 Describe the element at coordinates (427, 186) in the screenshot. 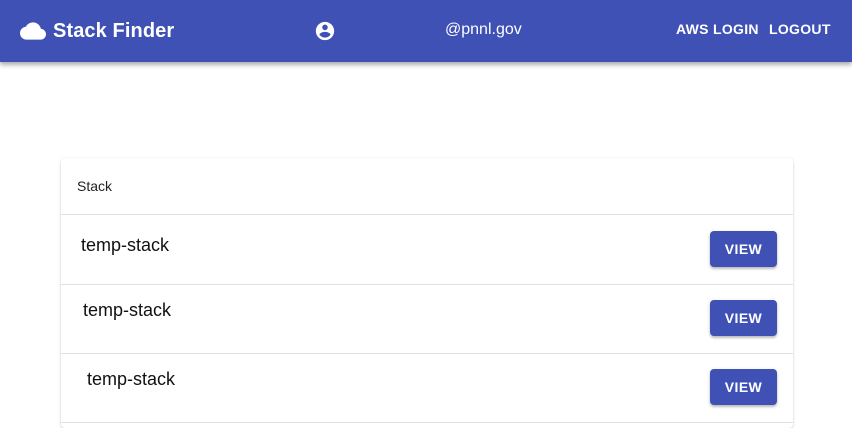

I see `table-header: Stack` at that location.